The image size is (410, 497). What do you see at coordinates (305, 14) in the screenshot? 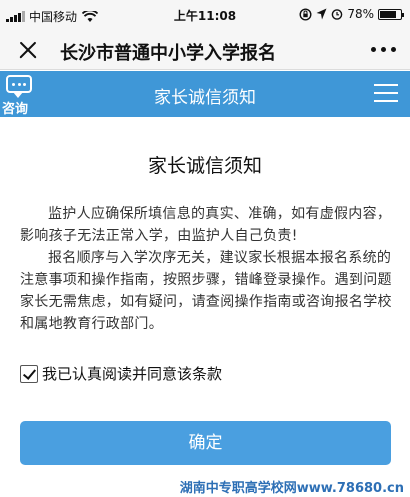
I see `lock-rotation-icon` at bounding box center [305, 14].